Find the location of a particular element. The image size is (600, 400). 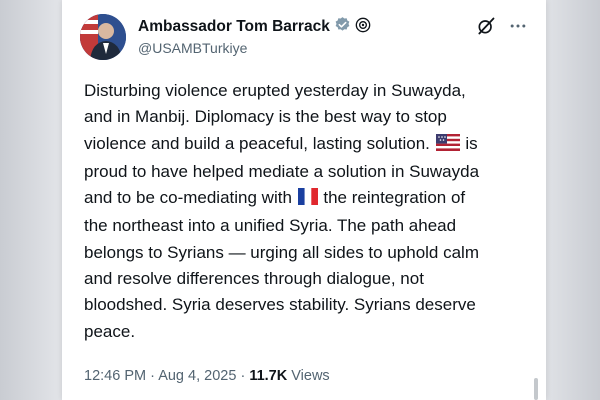

verified-badge-icon is located at coordinates (342, 27).